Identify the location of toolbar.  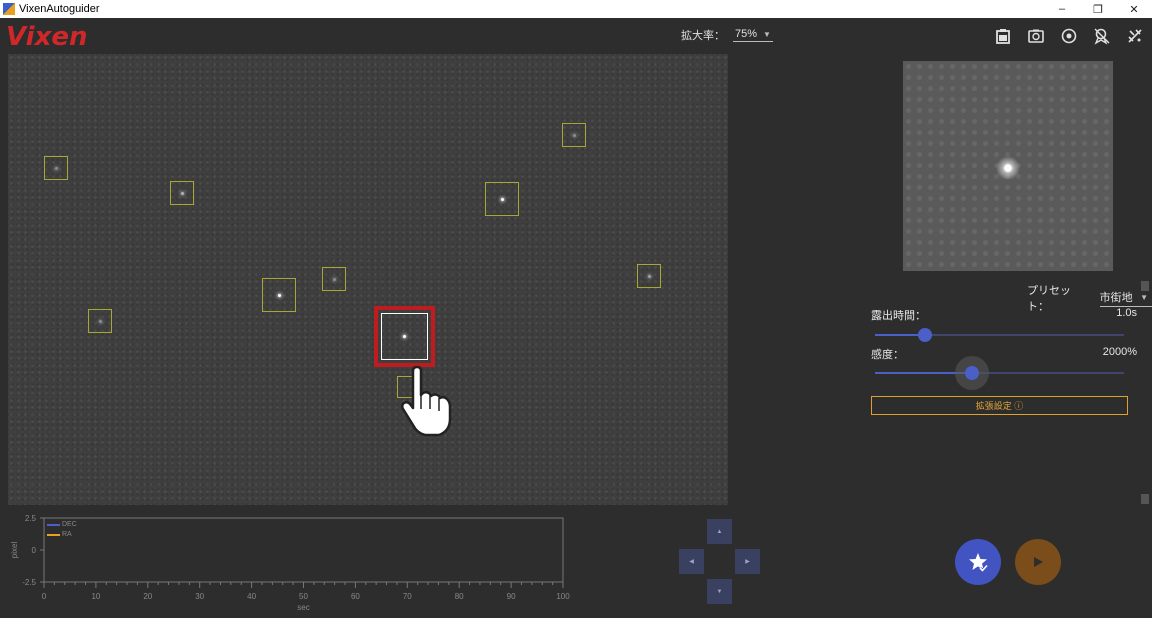
(1068, 36).